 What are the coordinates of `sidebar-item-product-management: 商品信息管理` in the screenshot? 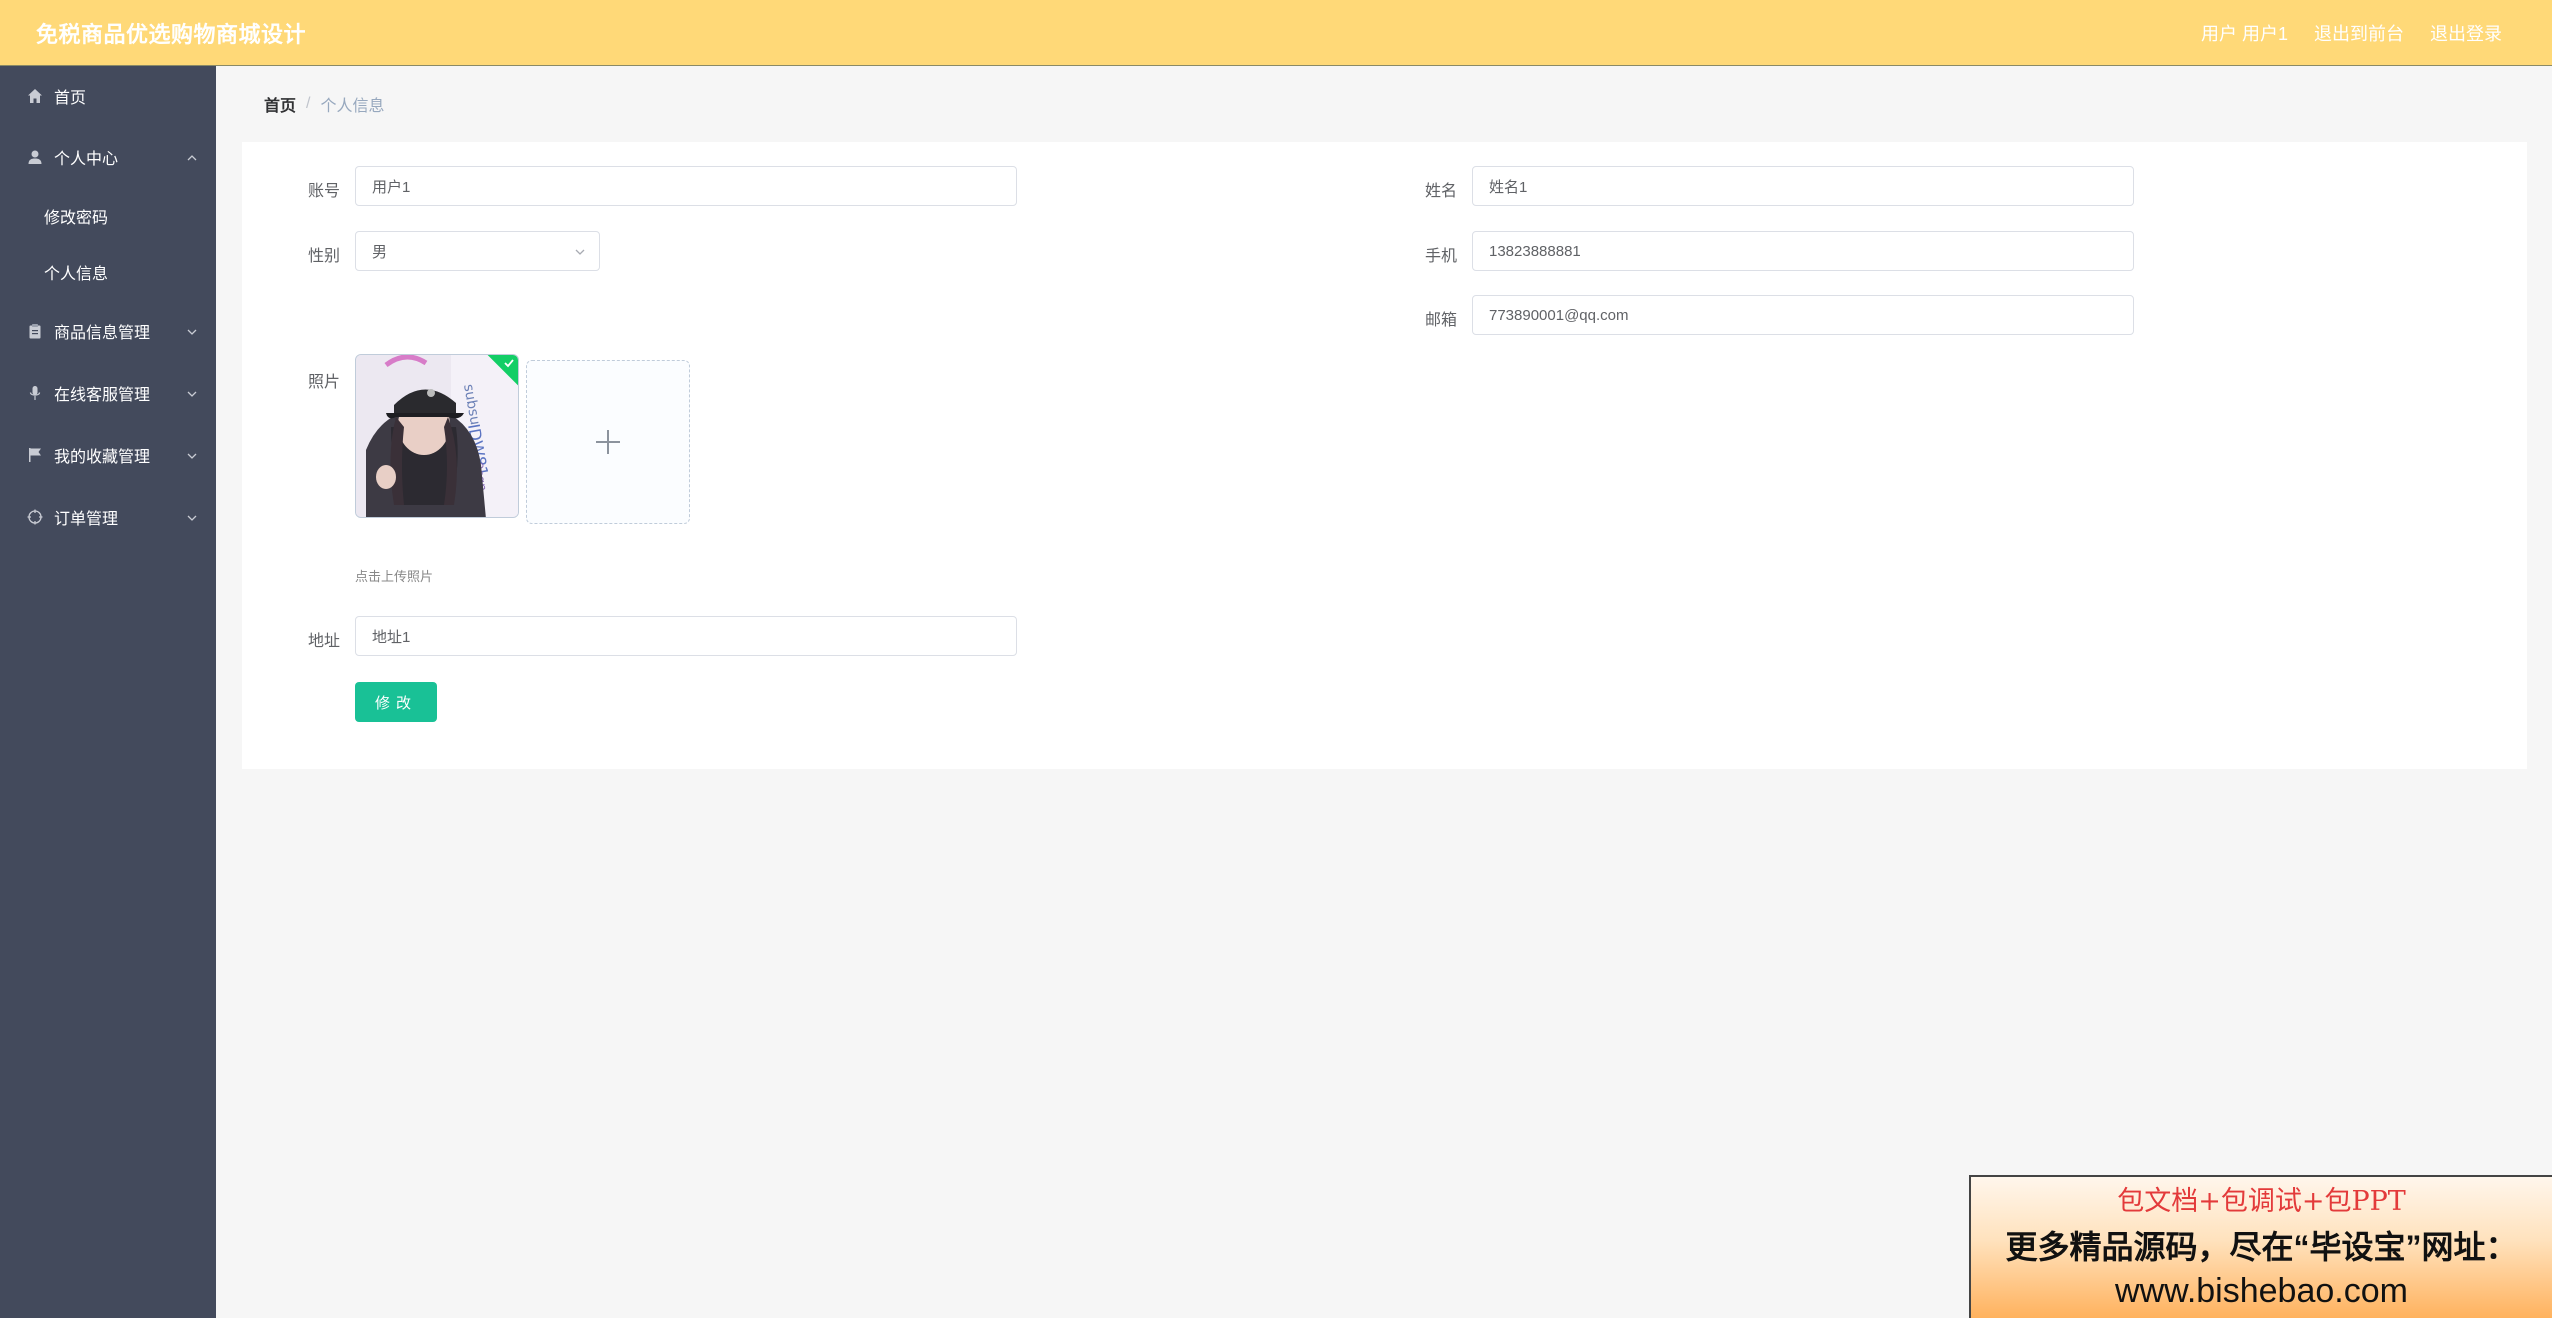 It's located at (108, 331).